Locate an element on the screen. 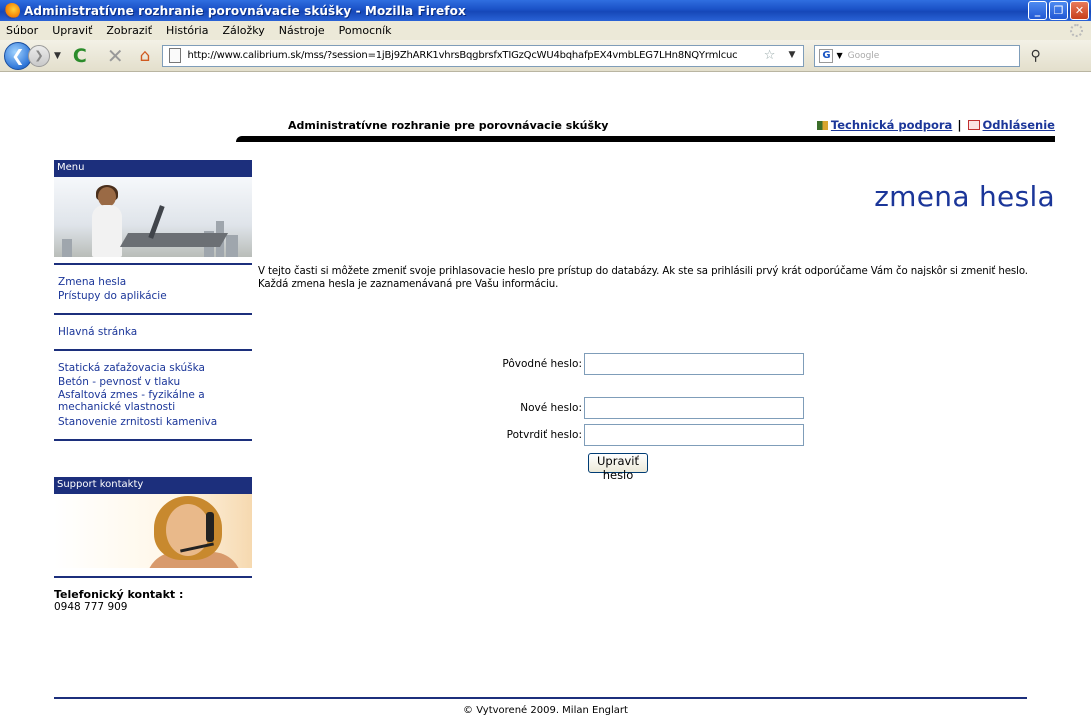 Image resolution: width=1091 pixels, height=719 pixels. update-password-button: Upraviť heslo is located at coordinates (618, 467).